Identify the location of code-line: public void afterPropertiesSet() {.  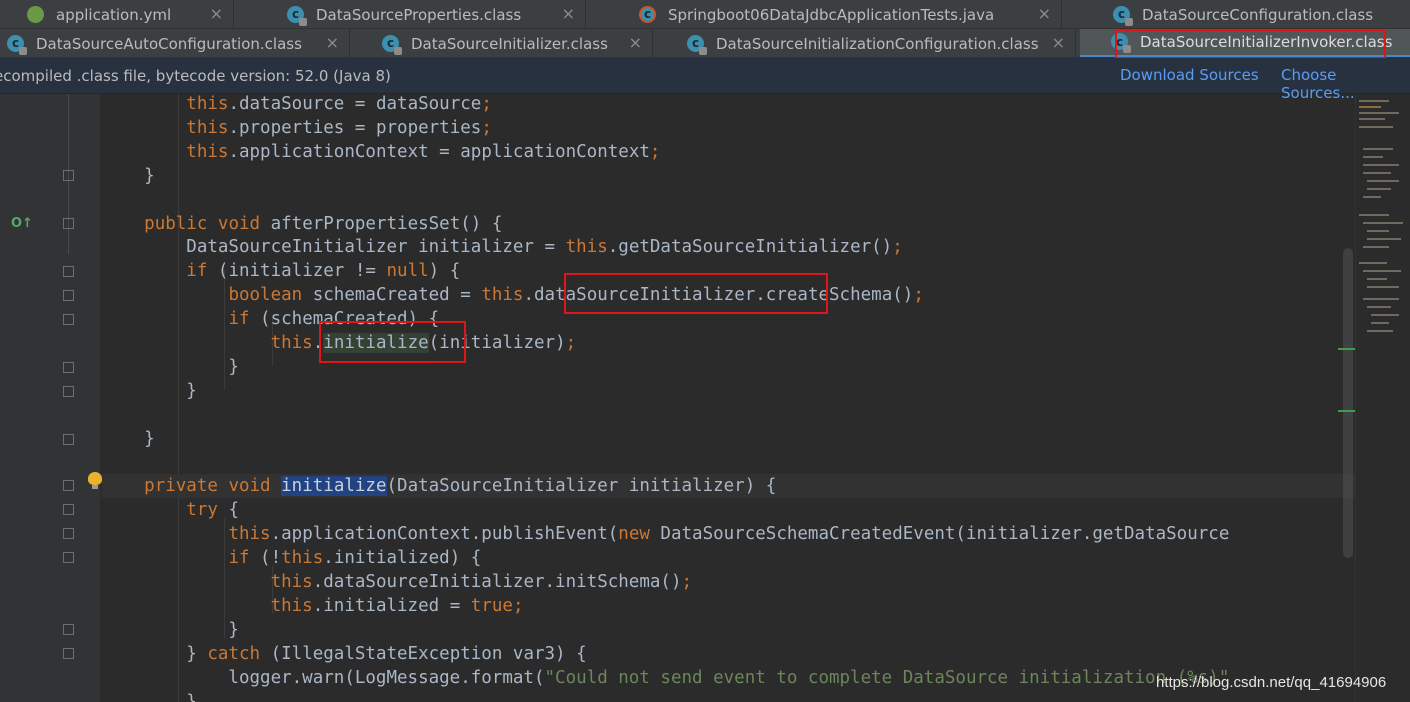
(728, 224).